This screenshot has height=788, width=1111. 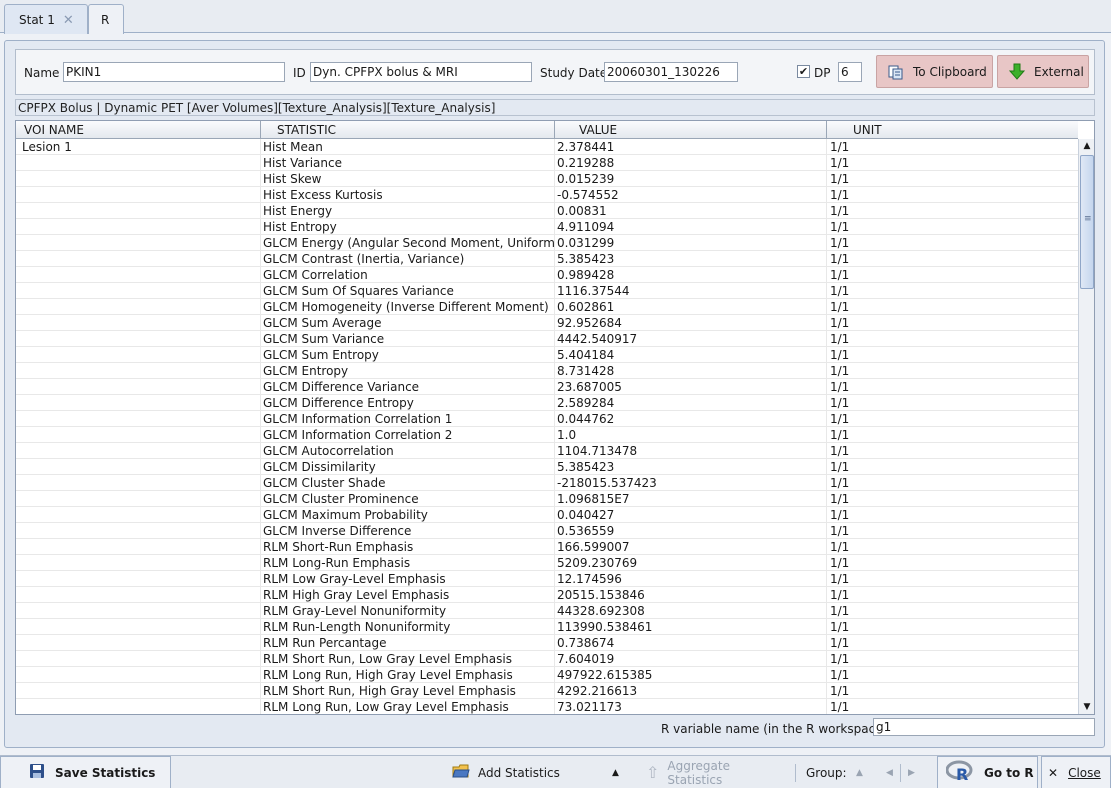 What do you see at coordinates (547, 339) in the screenshot?
I see `table-row: GLCM Sum Variance 4442.540917 1/1` at bounding box center [547, 339].